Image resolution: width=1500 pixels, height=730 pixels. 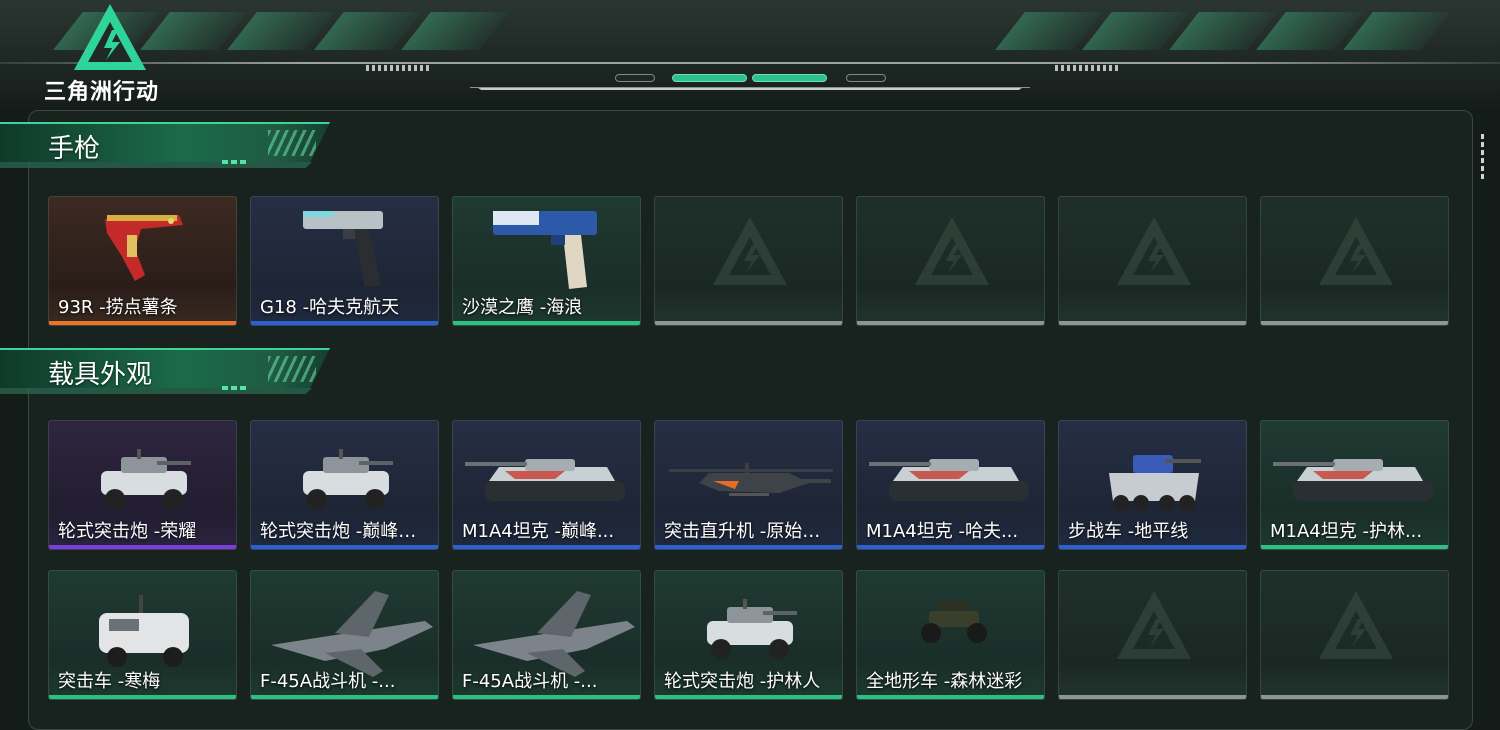 What do you see at coordinates (74, 149) in the screenshot?
I see `section-title: 手枪` at bounding box center [74, 149].